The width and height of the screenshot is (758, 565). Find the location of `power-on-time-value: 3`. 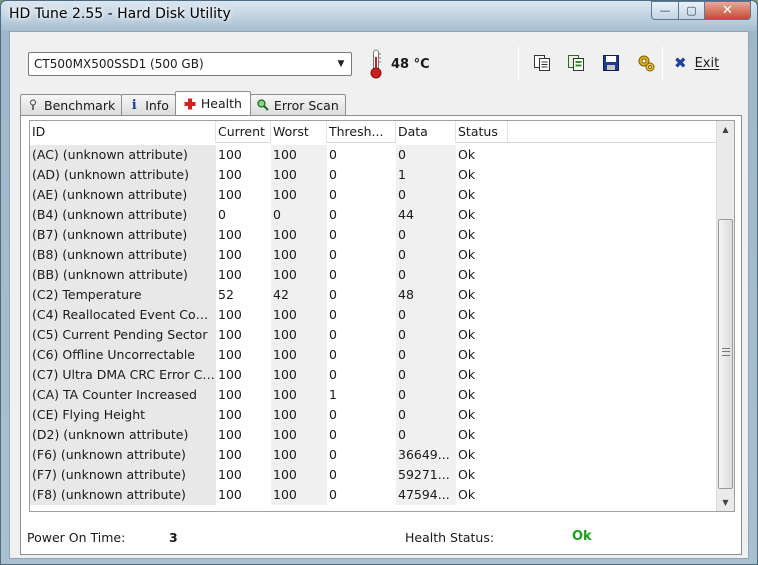

power-on-time-value: 3 is located at coordinates (173, 537).